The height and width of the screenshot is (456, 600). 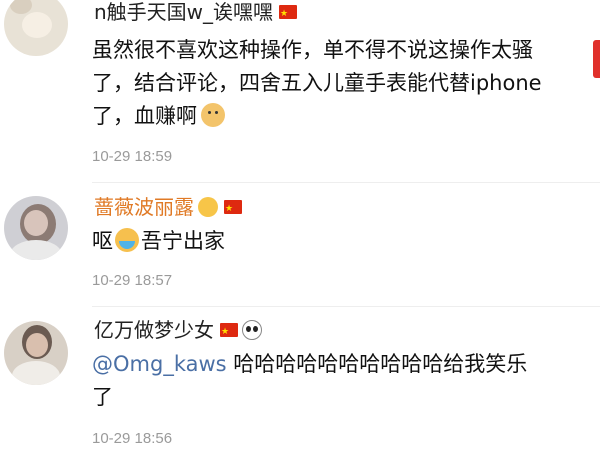 What do you see at coordinates (310, 380) in the screenshot?
I see `comment-text: @Omg_kaws 哈哈哈哈哈哈哈哈哈哈给我笑乐 了` at bounding box center [310, 380].